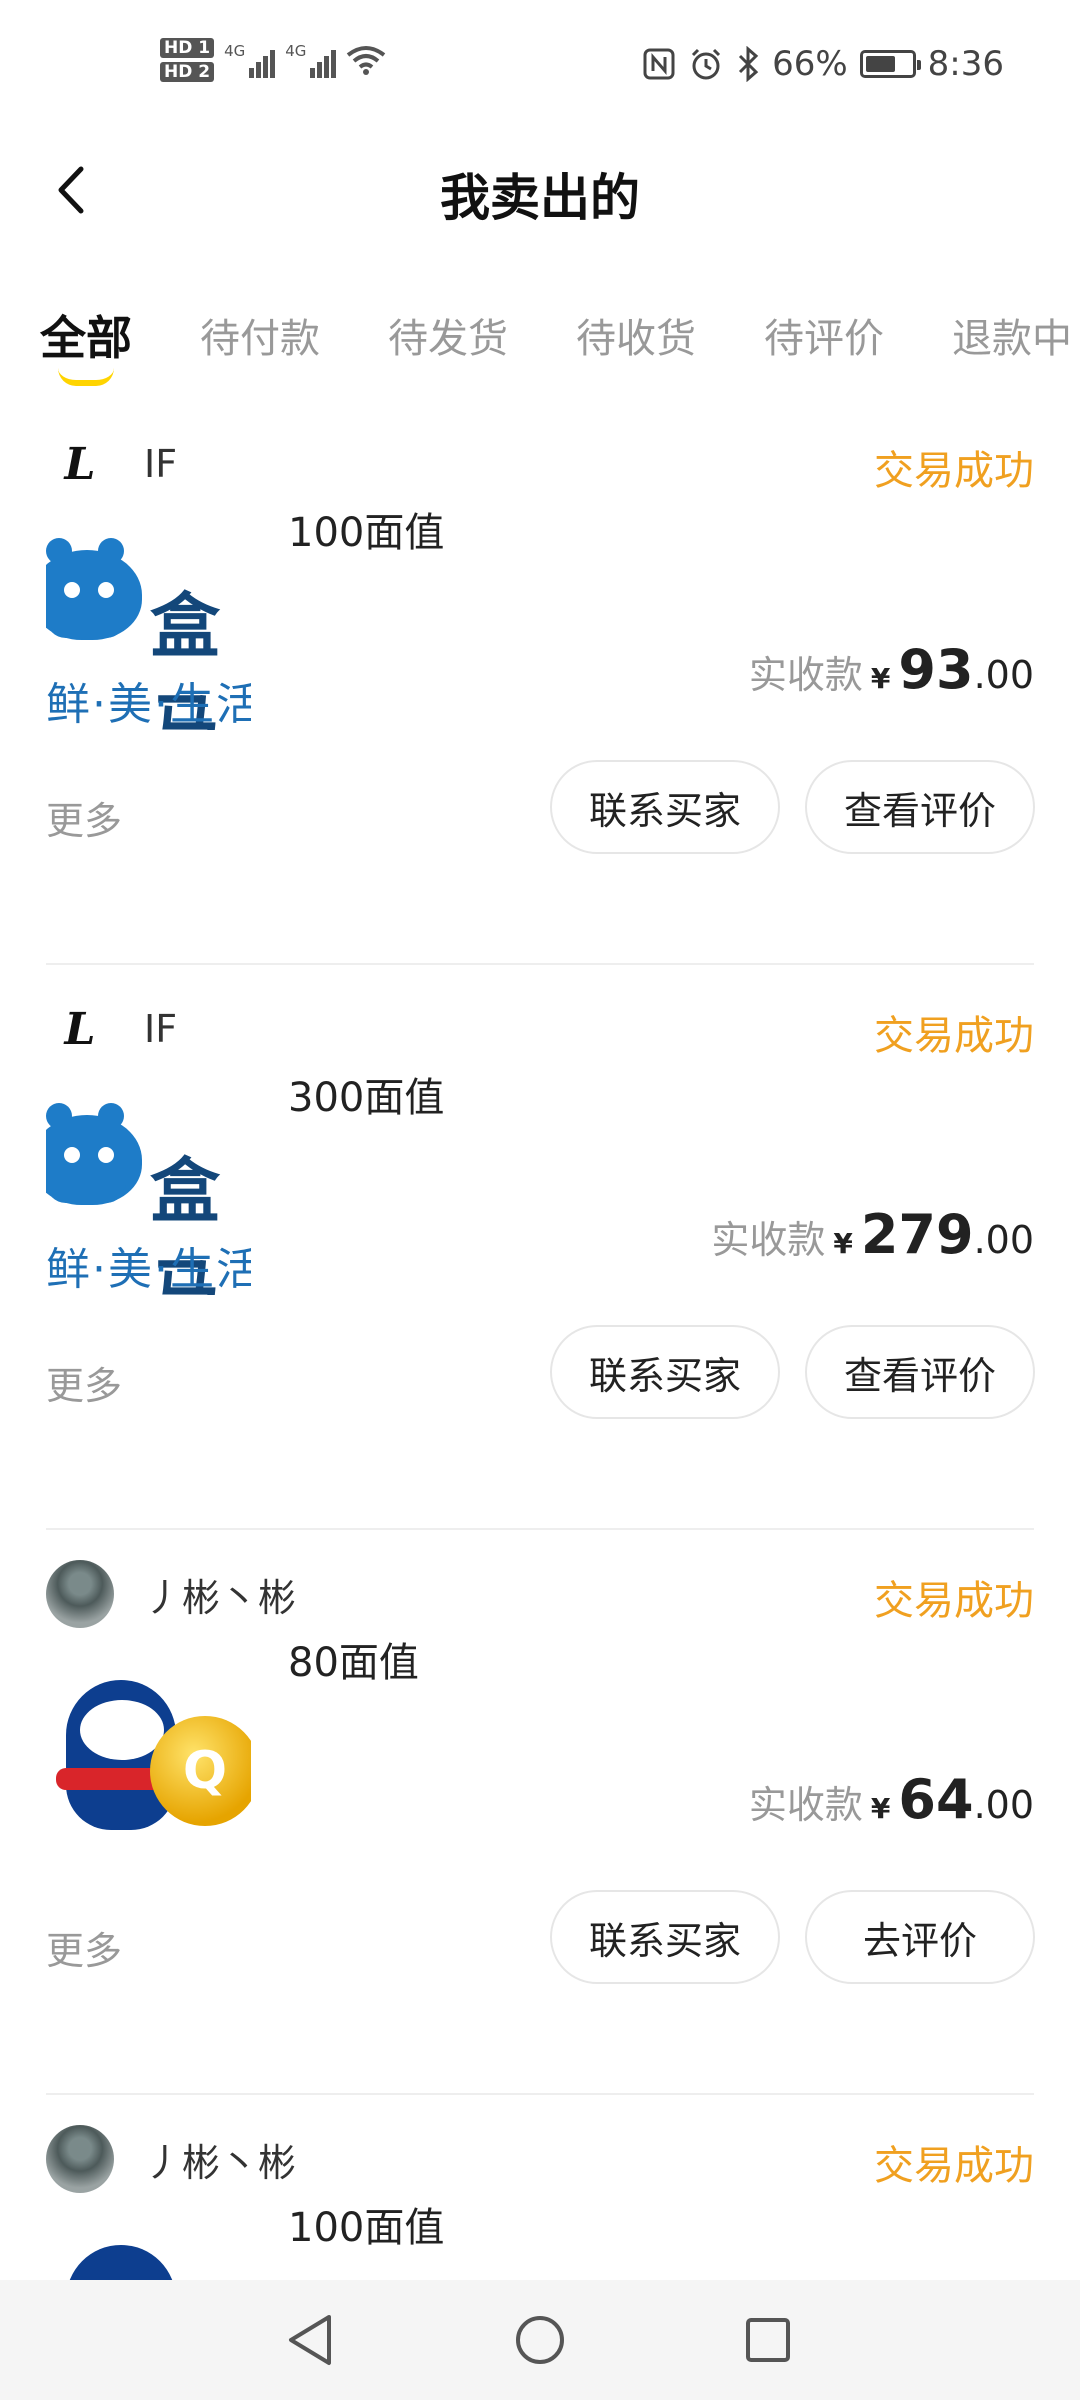 Image resolution: width=1080 pixels, height=2400 pixels. I want to click on bluetooth-icon, so click(749, 64).